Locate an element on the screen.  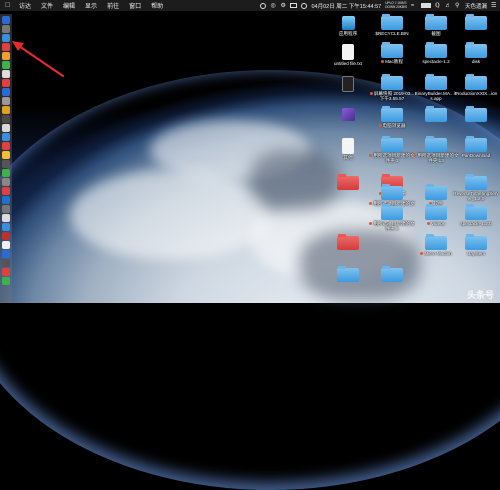
wifi-icon: ≈ is located at coordinates (414, 6).